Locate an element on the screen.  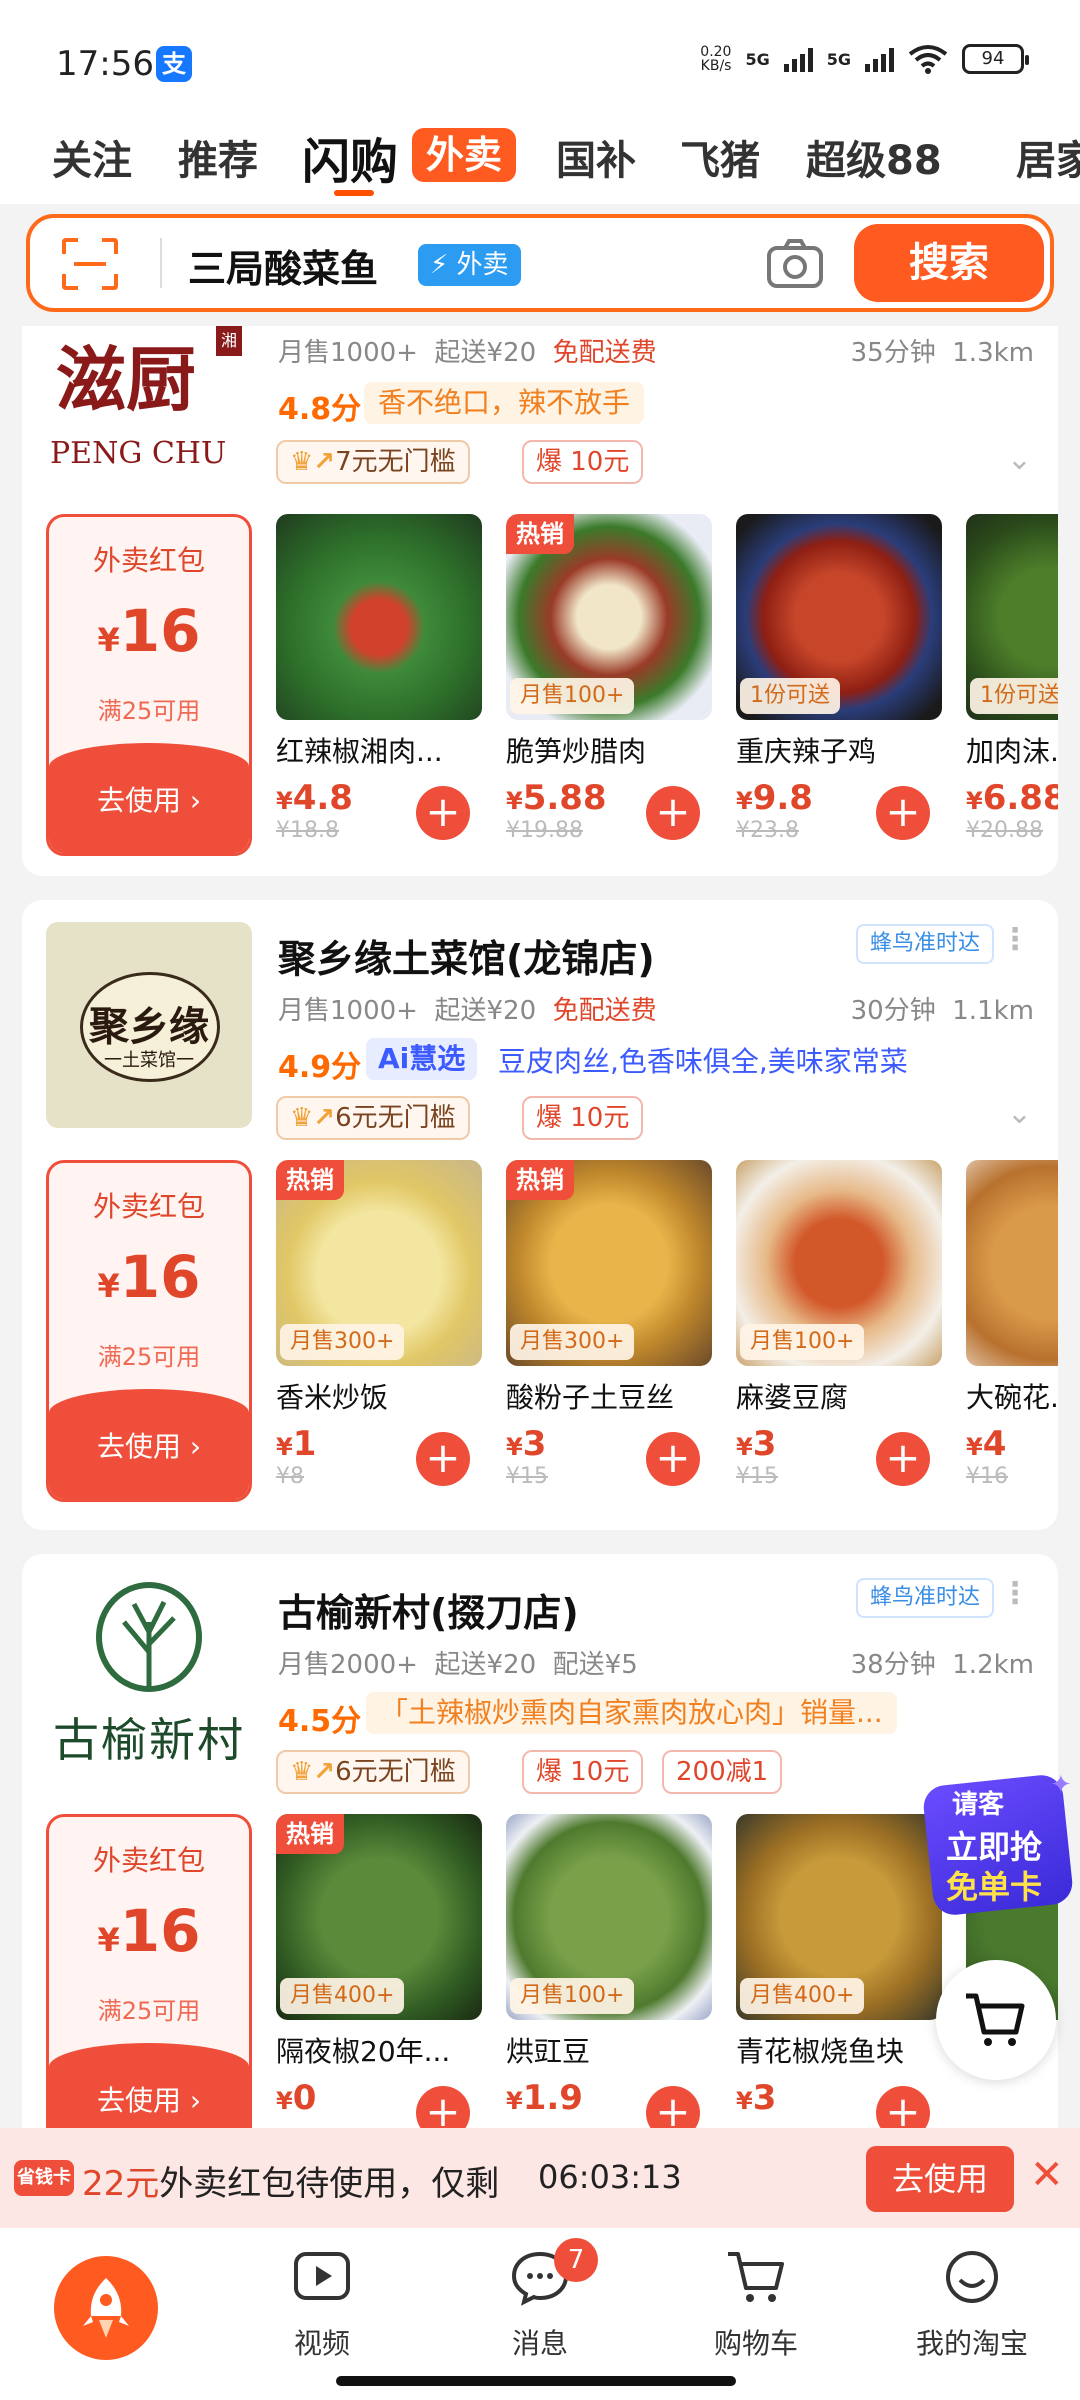
dish-item: 热销 月售300+ 酸粉子土豆丝 ¥3 ¥15 + is located at coordinates (609, 1324).